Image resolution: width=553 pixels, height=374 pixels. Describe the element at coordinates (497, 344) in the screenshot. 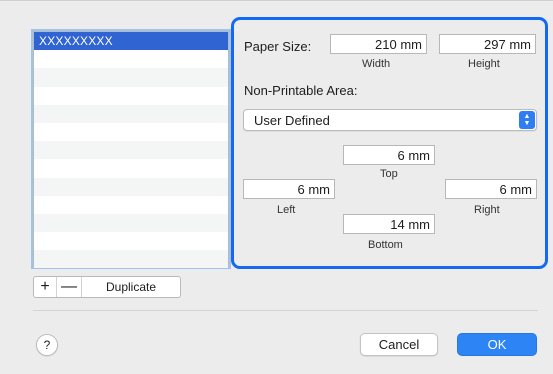

I see `ok-button: OK` at that location.